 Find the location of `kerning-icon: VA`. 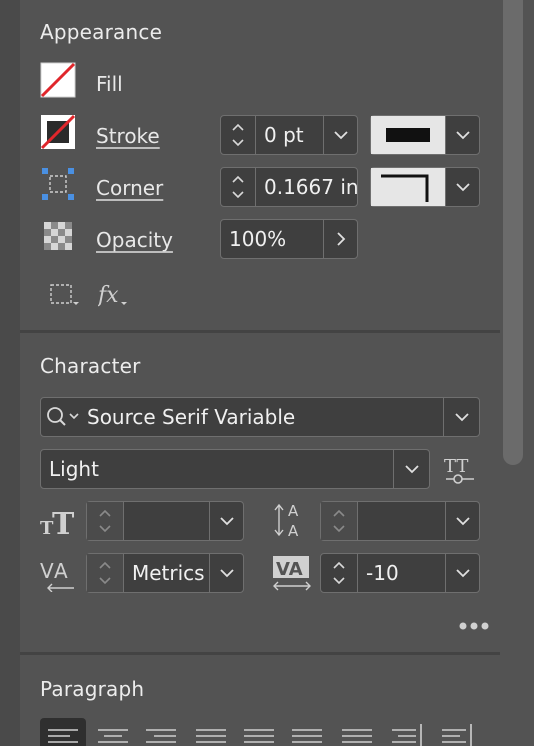

kerning-icon: VA is located at coordinates (59, 574).